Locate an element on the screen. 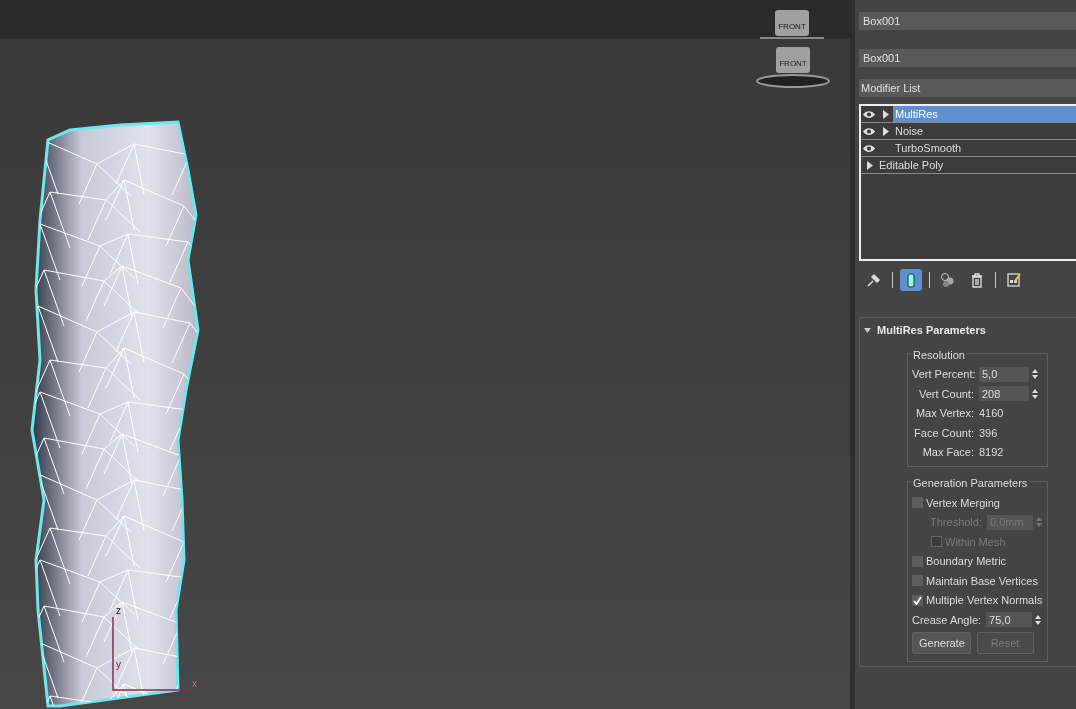 Image resolution: width=1076 pixels, height=709 pixels. field-label: Vert Percent: is located at coordinates (943, 374).